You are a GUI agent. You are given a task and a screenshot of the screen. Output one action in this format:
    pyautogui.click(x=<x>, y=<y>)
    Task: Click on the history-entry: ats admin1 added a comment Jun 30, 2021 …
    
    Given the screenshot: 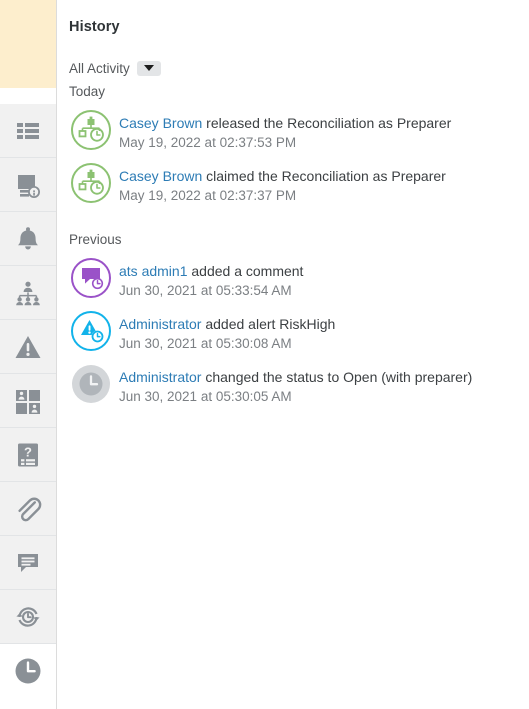 What is the action you would take?
    pyautogui.click(x=291, y=278)
    